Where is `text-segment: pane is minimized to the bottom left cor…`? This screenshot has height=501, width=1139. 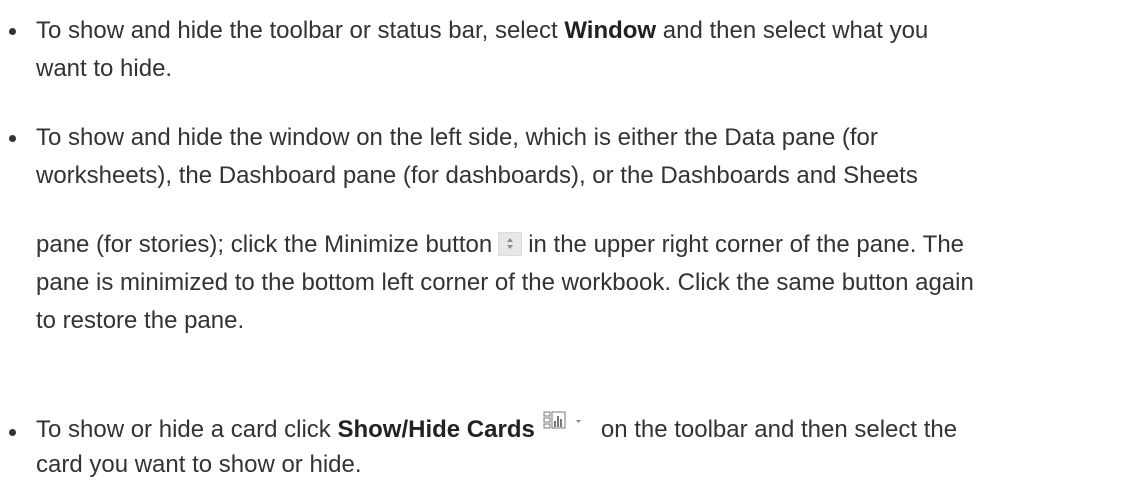
text-segment: pane is minimized to the bottom left cor… is located at coordinates (505, 282).